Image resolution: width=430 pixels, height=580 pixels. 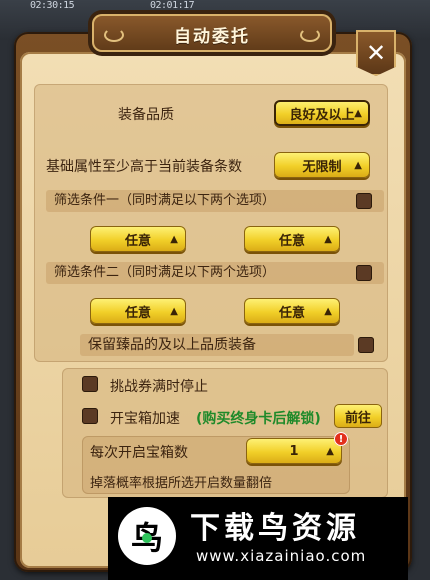 I want to click on filter2-option-b-dropdown: 任意 ▲, so click(x=292, y=311).